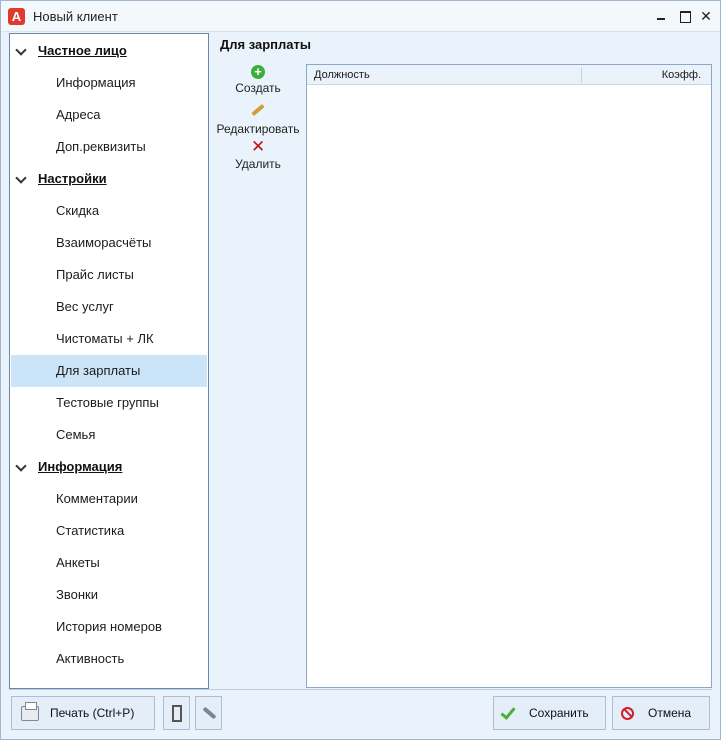 Image resolution: width=721 pixels, height=740 pixels. I want to click on sidebar-item-discount: Скидка, so click(109, 211).